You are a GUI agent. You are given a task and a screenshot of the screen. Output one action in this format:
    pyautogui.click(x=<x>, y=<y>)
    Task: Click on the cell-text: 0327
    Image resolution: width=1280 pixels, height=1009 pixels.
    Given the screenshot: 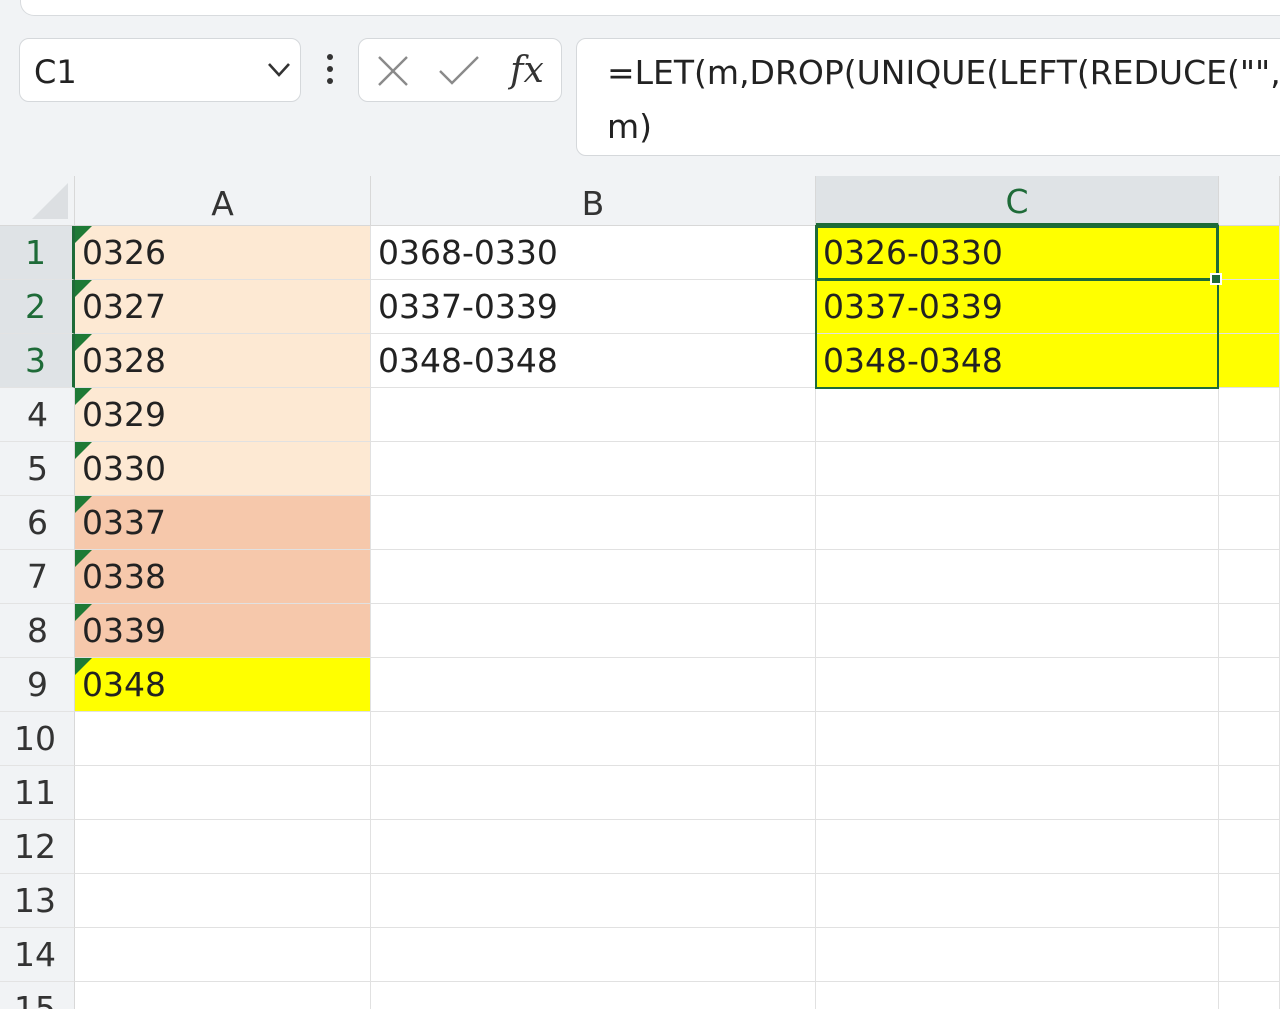 What is the action you would take?
    pyautogui.click(x=124, y=306)
    